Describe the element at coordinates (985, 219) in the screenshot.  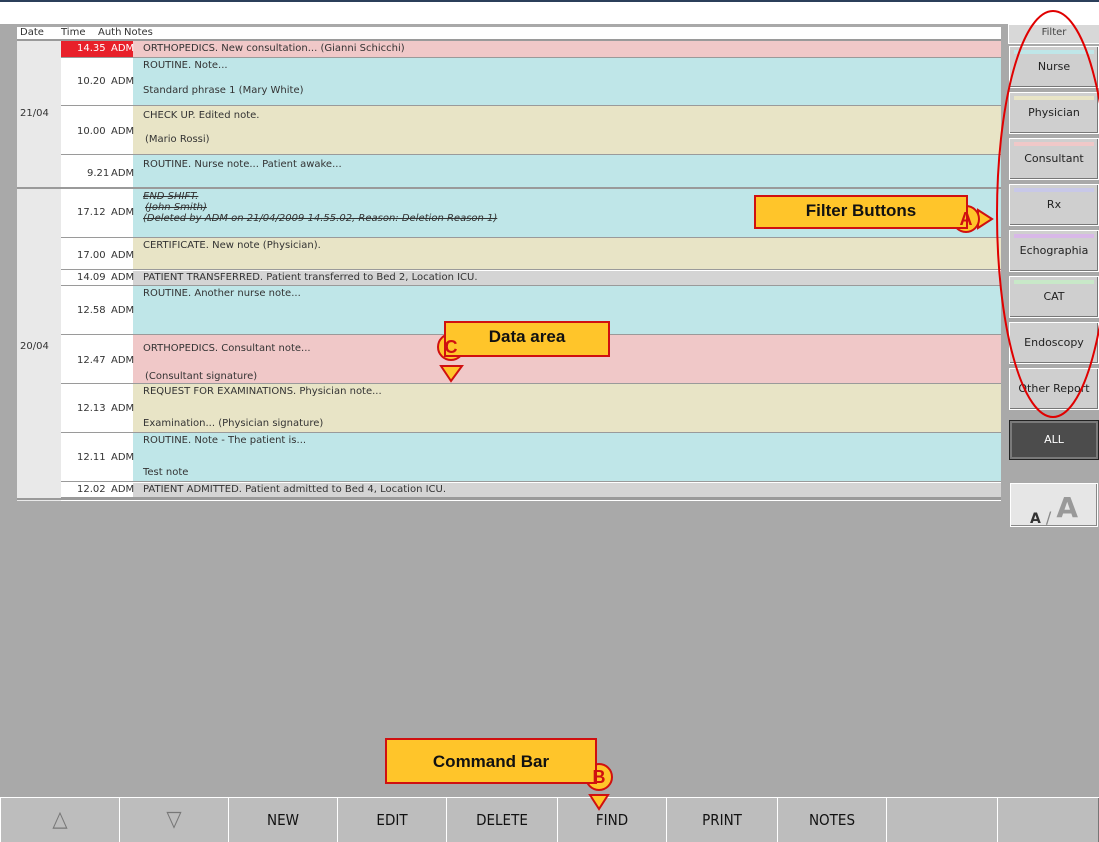
I see `pin-a-arrow` at that location.